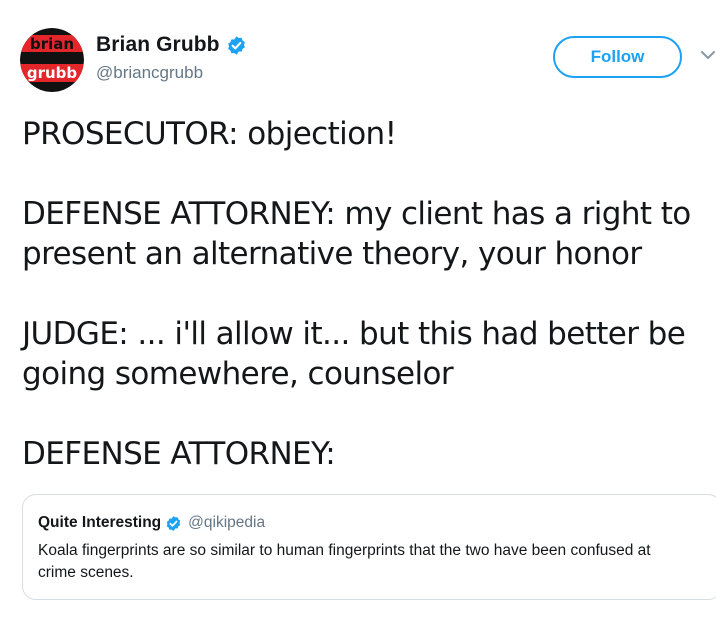 The image size is (716, 622). I want to click on avatar-logo-top: brian, so click(52, 44).